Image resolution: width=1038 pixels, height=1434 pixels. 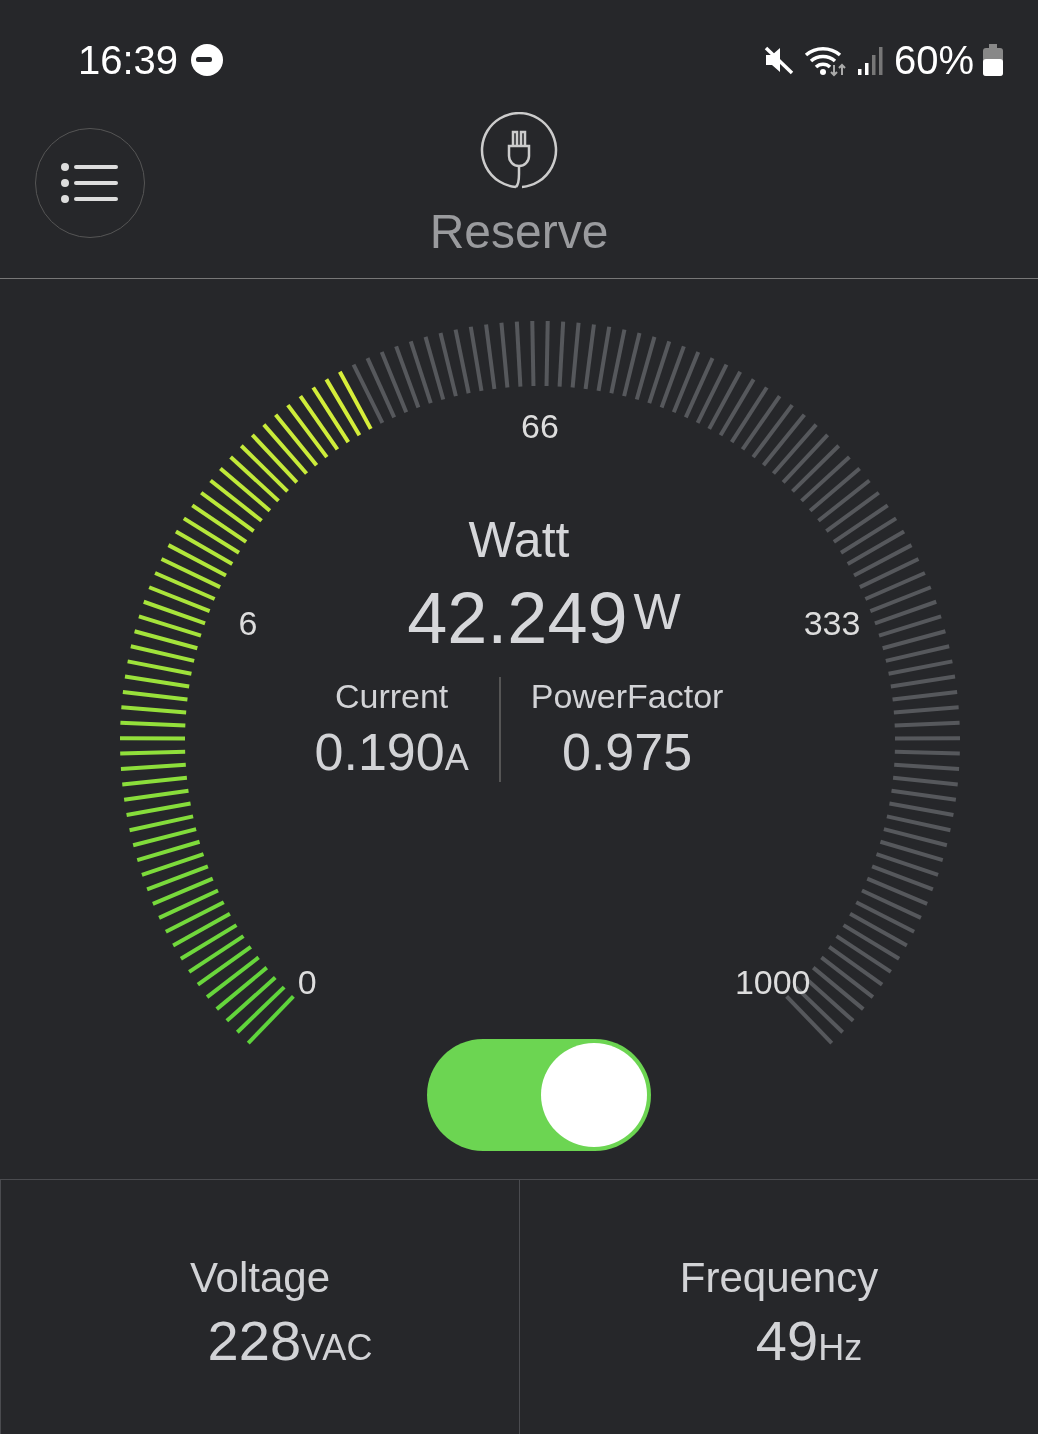 What do you see at coordinates (832, 623) in the screenshot?
I see `scale-label: 333` at bounding box center [832, 623].